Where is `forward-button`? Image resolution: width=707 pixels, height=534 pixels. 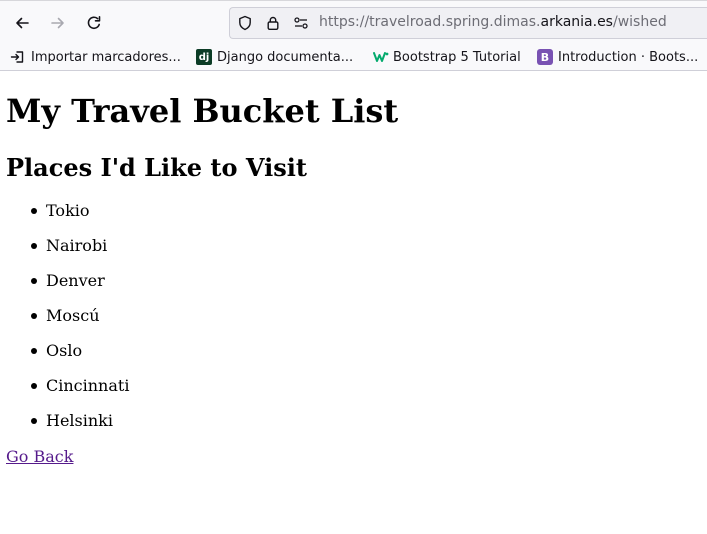
forward-button is located at coordinates (58, 23).